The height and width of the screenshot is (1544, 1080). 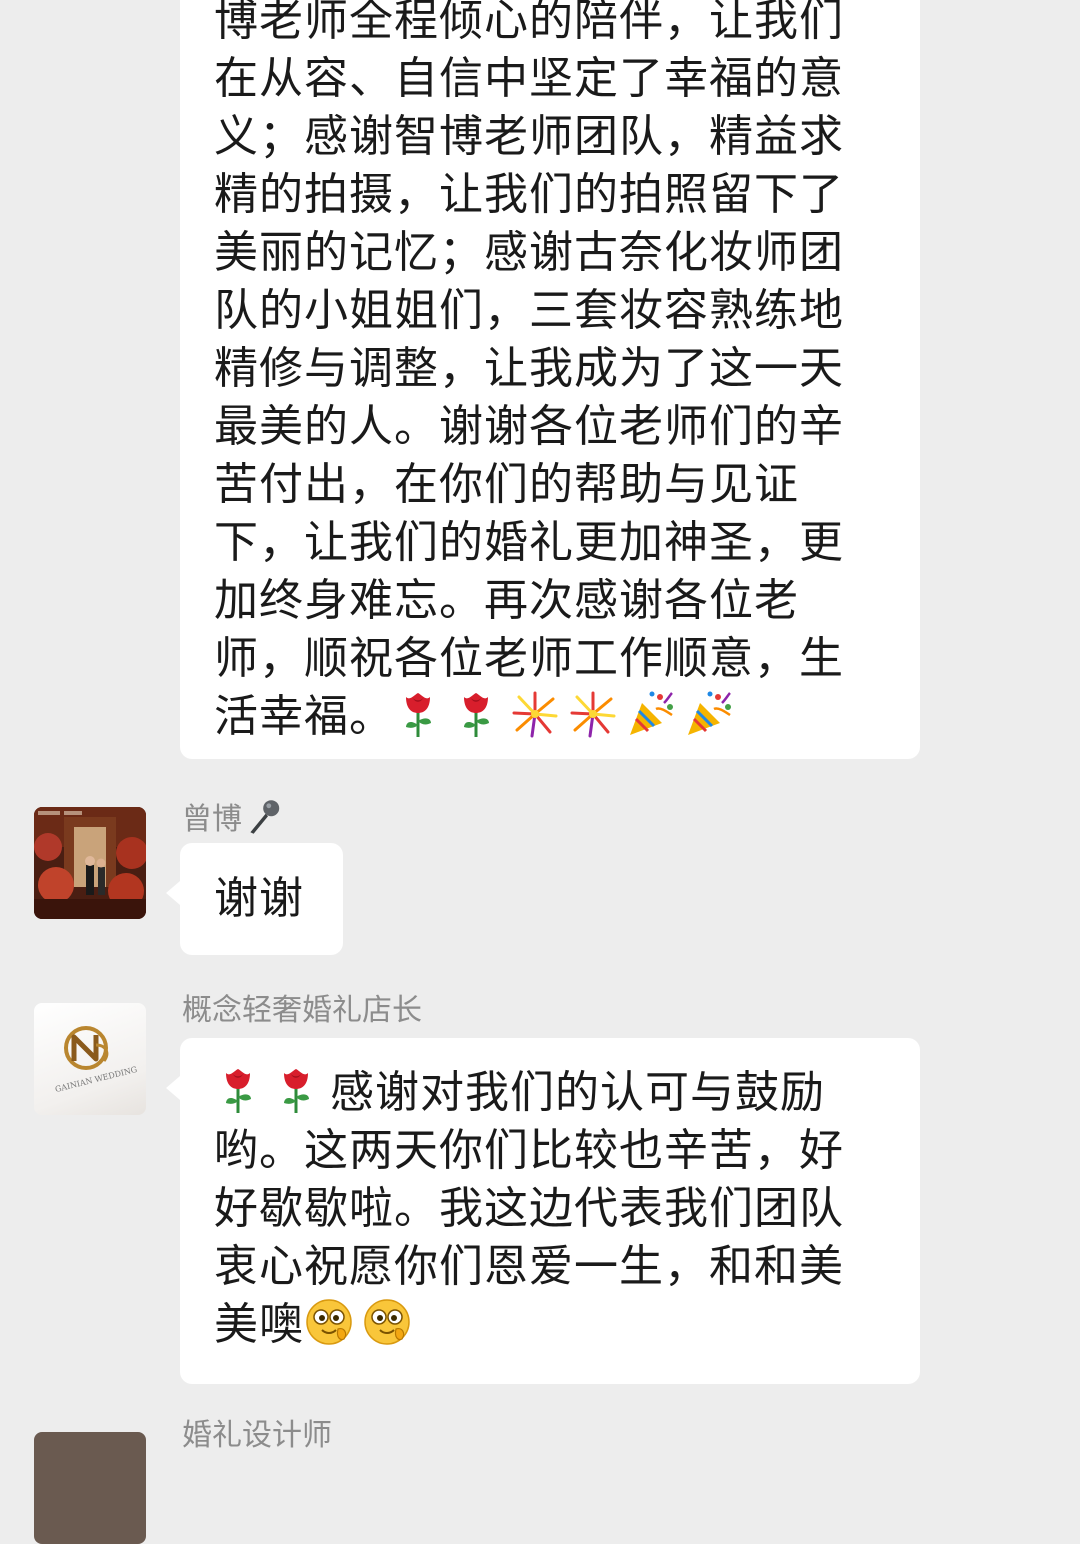 I want to click on sender-name: 曾博, so click(x=237, y=817).